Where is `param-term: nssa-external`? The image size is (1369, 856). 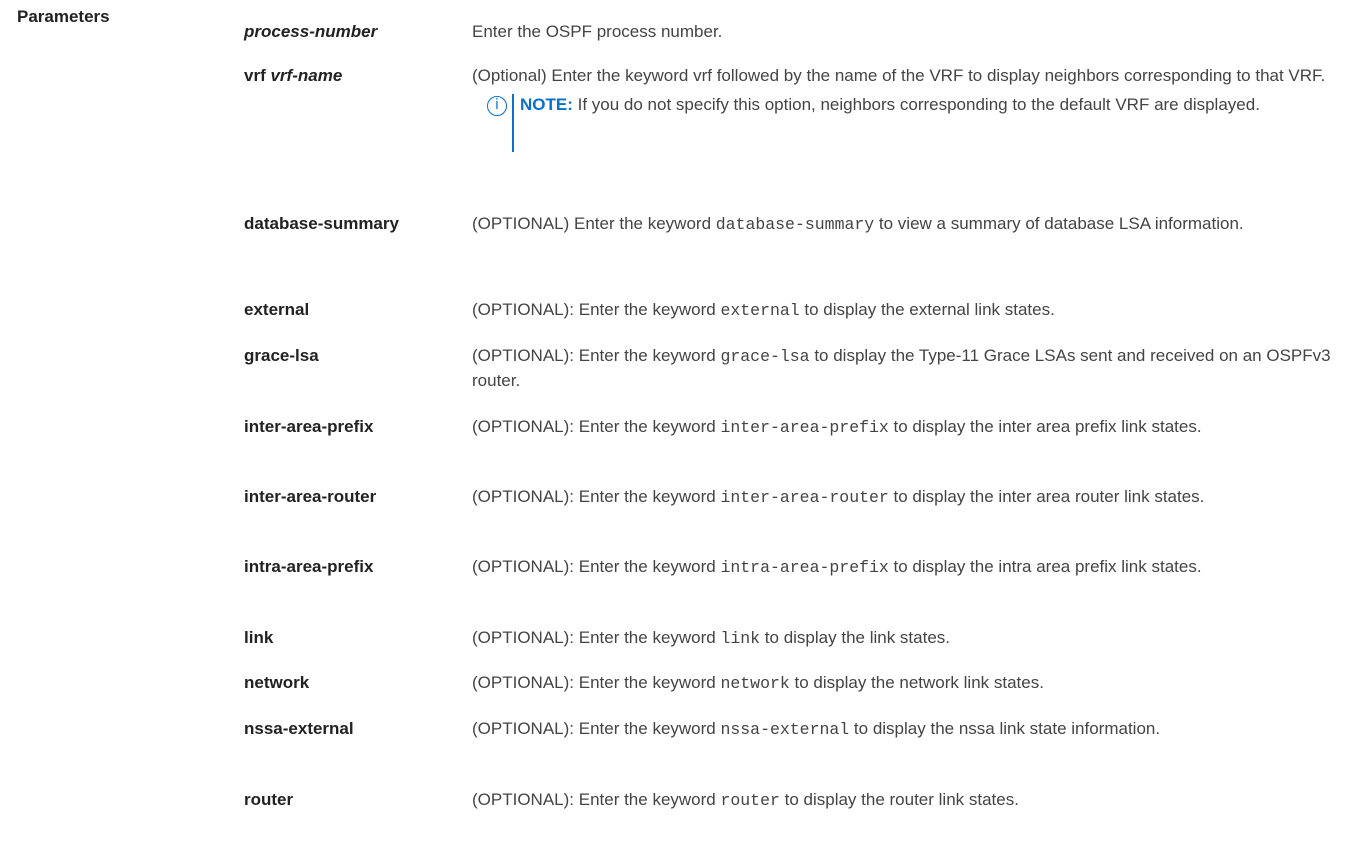
param-term: nssa-external is located at coordinates (349, 729).